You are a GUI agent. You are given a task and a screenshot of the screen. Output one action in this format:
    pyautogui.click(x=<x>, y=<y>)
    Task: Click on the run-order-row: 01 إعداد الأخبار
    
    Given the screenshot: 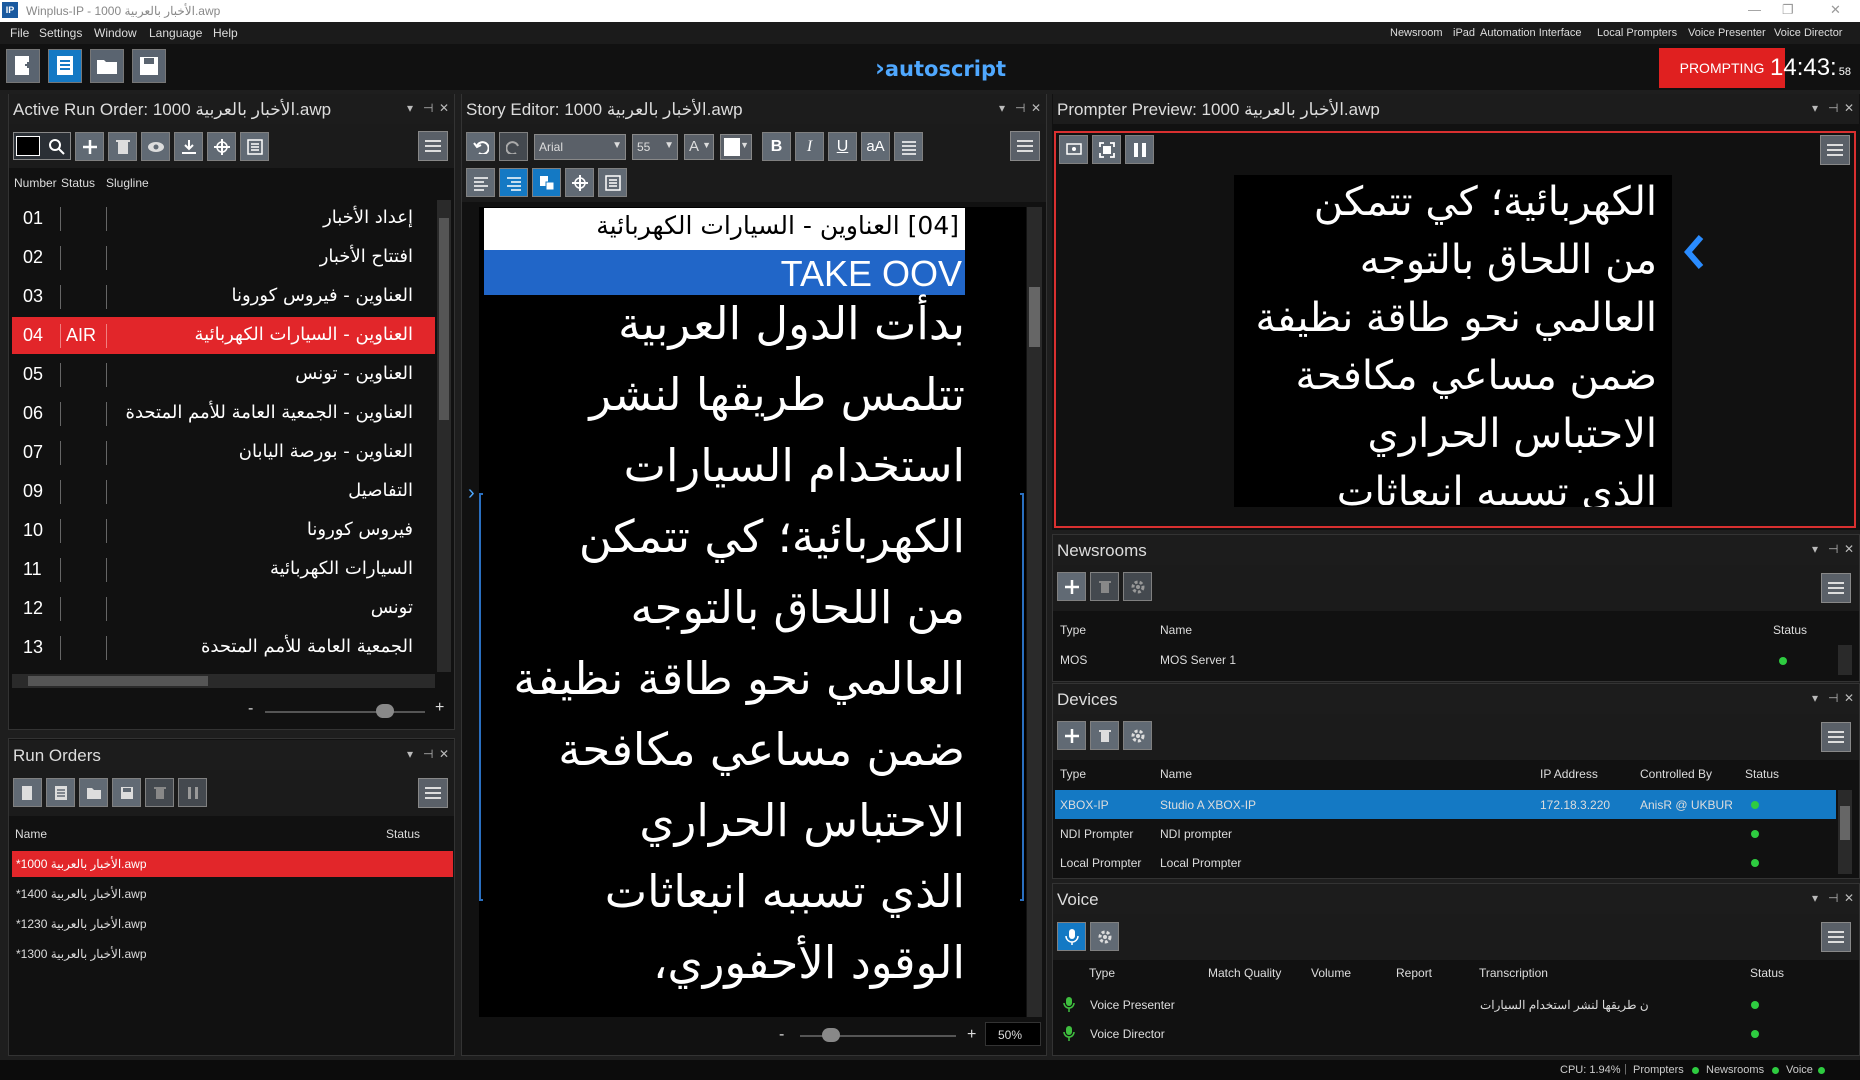 What is the action you would take?
    pyautogui.click(x=223, y=218)
    